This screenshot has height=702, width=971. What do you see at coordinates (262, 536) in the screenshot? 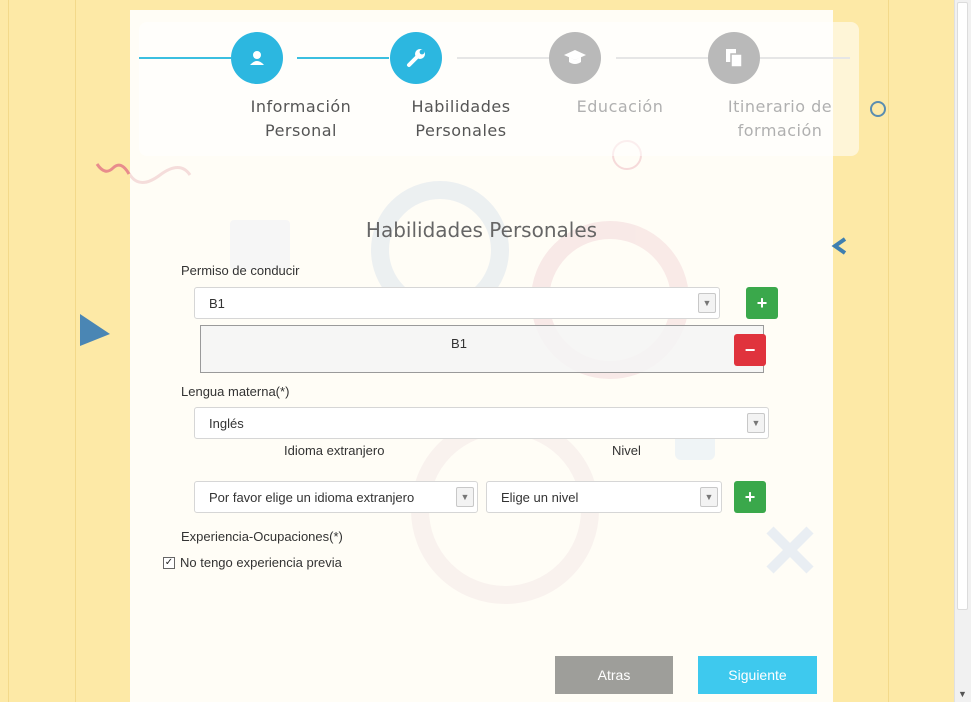
I see `experience-label: Experiencia-Ocupaciones(*)` at bounding box center [262, 536].